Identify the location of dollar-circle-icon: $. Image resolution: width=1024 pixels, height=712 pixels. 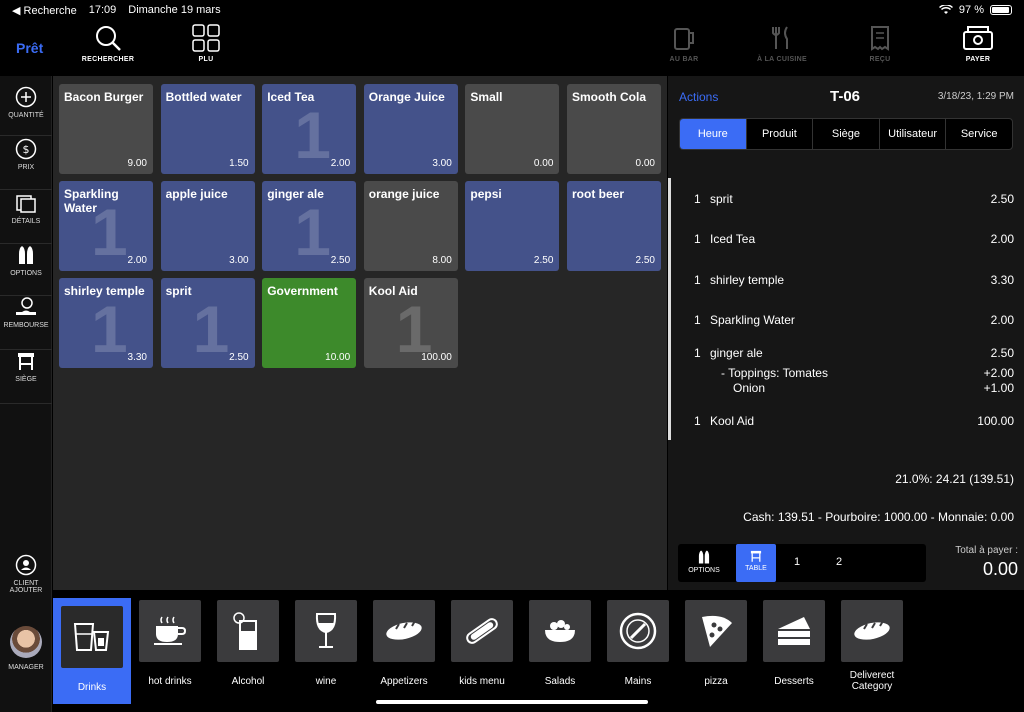
(26, 149).